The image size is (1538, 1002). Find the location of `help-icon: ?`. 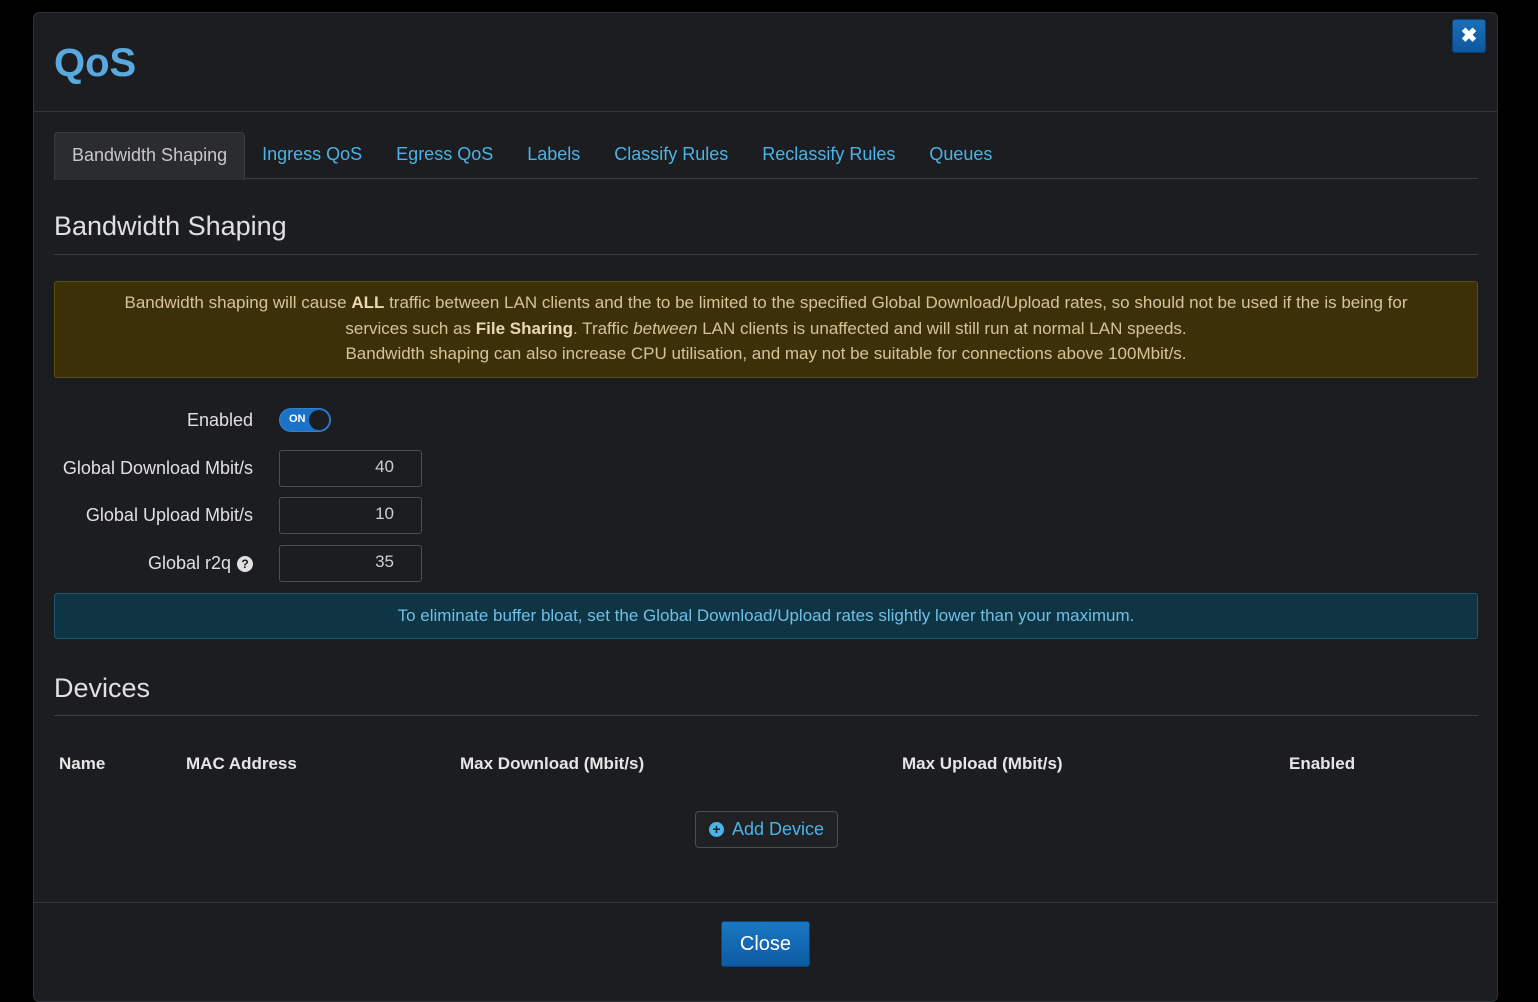

help-icon: ? is located at coordinates (245, 564).